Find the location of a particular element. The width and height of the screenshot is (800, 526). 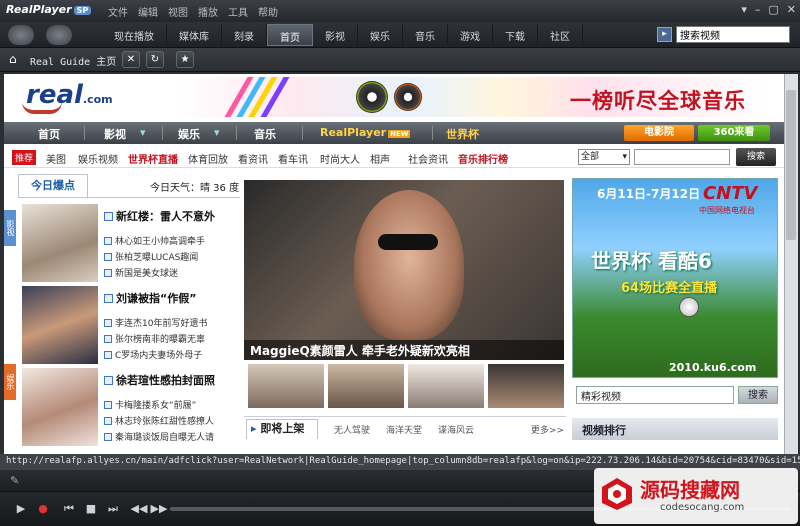

stop-playback-button: ■ is located at coordinates (91, 509).